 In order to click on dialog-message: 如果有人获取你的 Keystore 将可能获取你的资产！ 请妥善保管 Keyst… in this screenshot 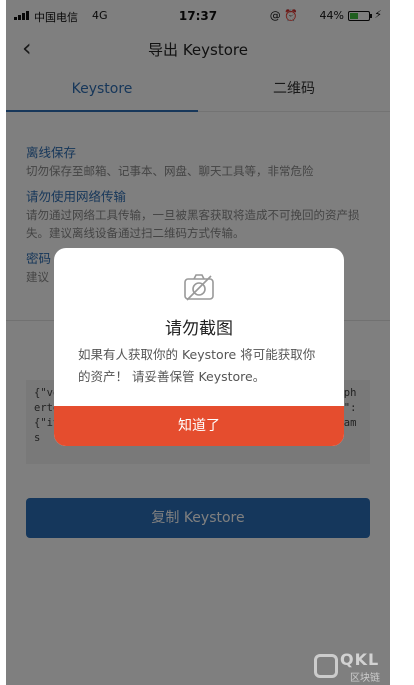, I will do `click(197, 365)`.